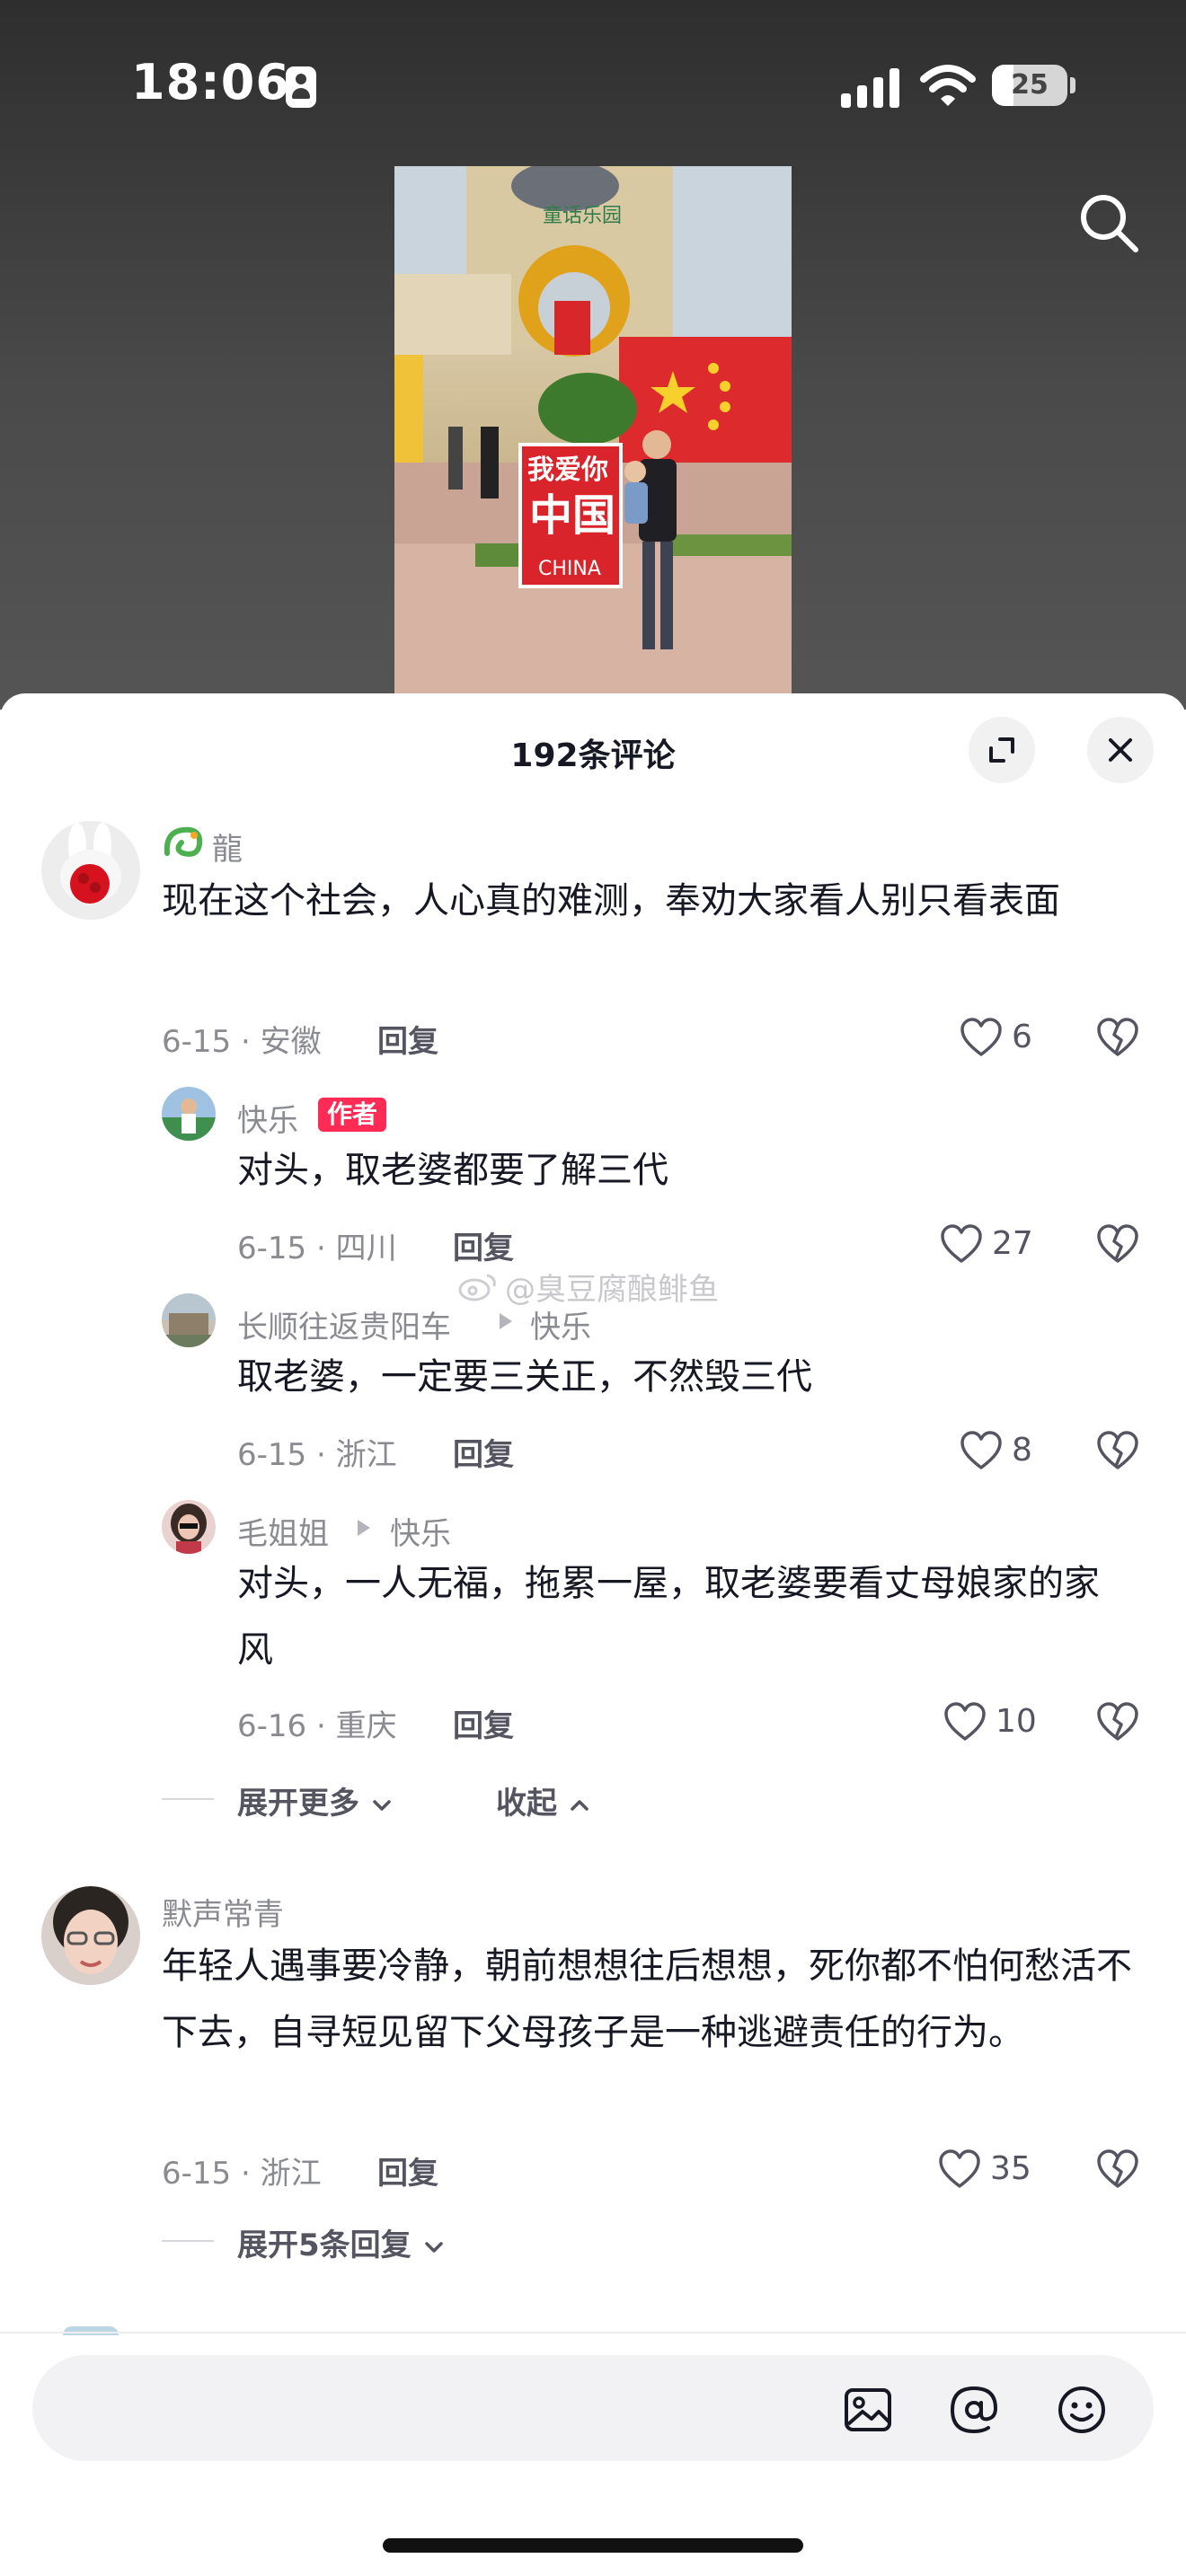 This screenshot has height=2576, width=1186. What do you see at coordinates (580, 1805) in the screenshot?
I see `chevron-up-icon` at bounding box center [580, 1805].